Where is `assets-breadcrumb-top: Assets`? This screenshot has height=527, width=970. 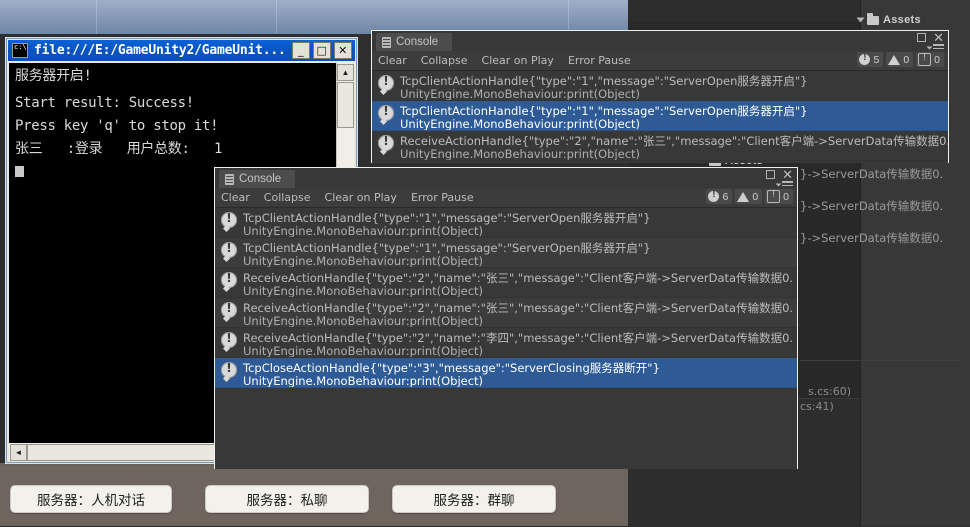
assets-breadcrumb-top: Assets is located at coordinates (888, 19).